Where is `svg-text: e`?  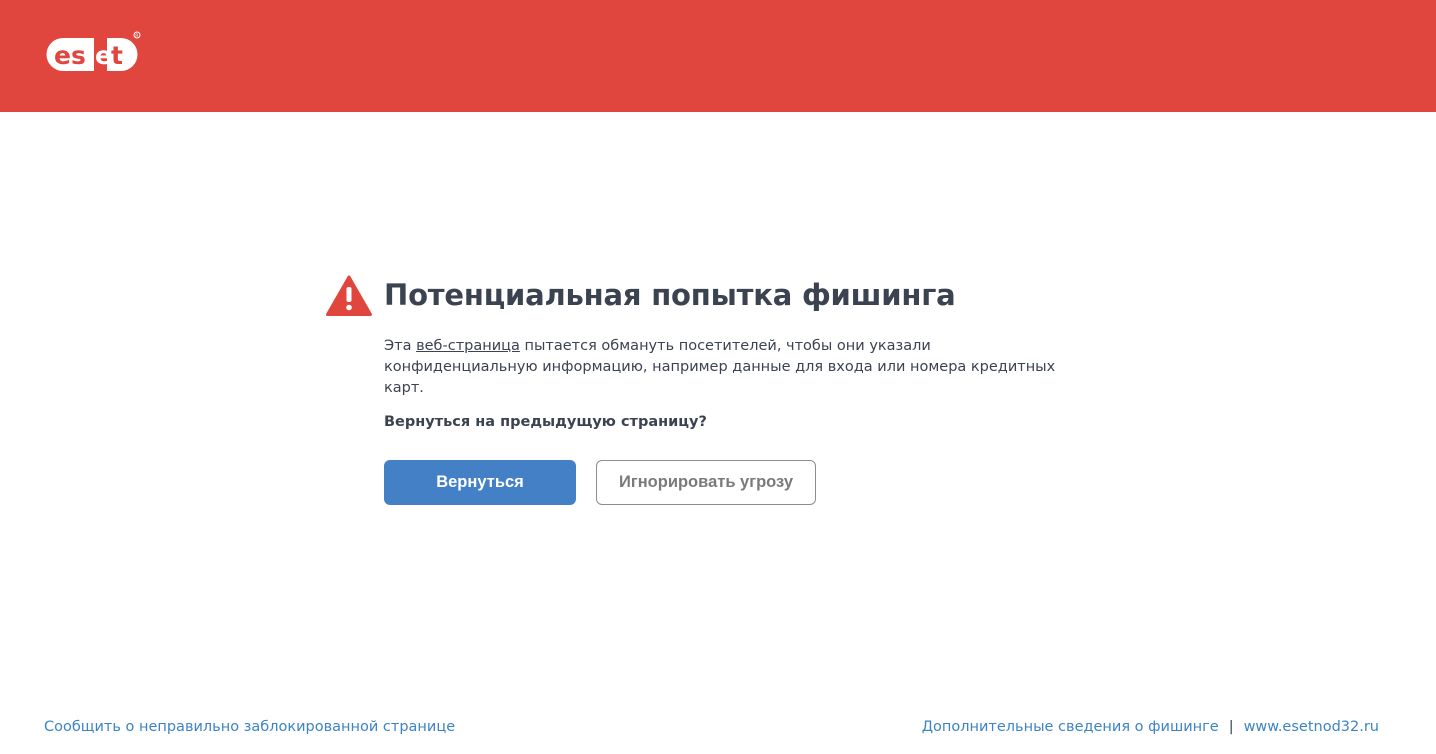
svg-text: e is located at coordinates (103, 55).